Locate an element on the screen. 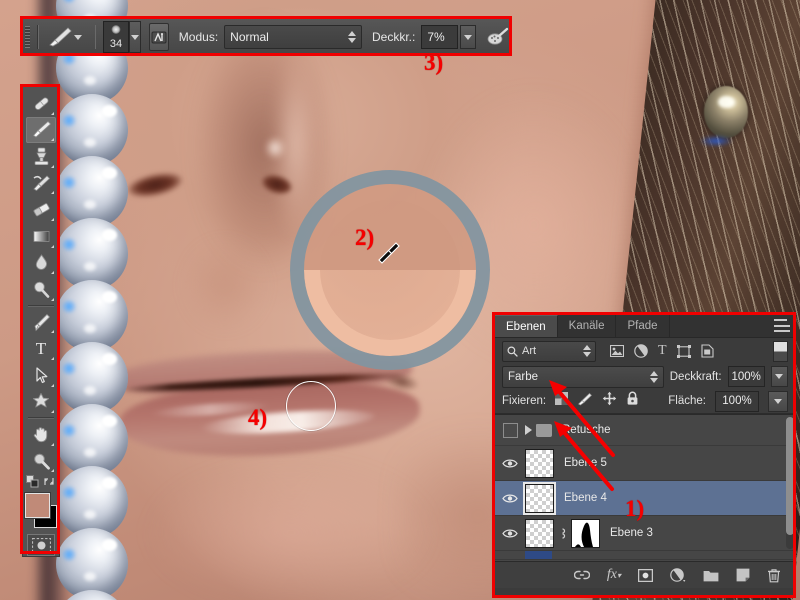  new-layer-button is located at coordinates (743, 575).